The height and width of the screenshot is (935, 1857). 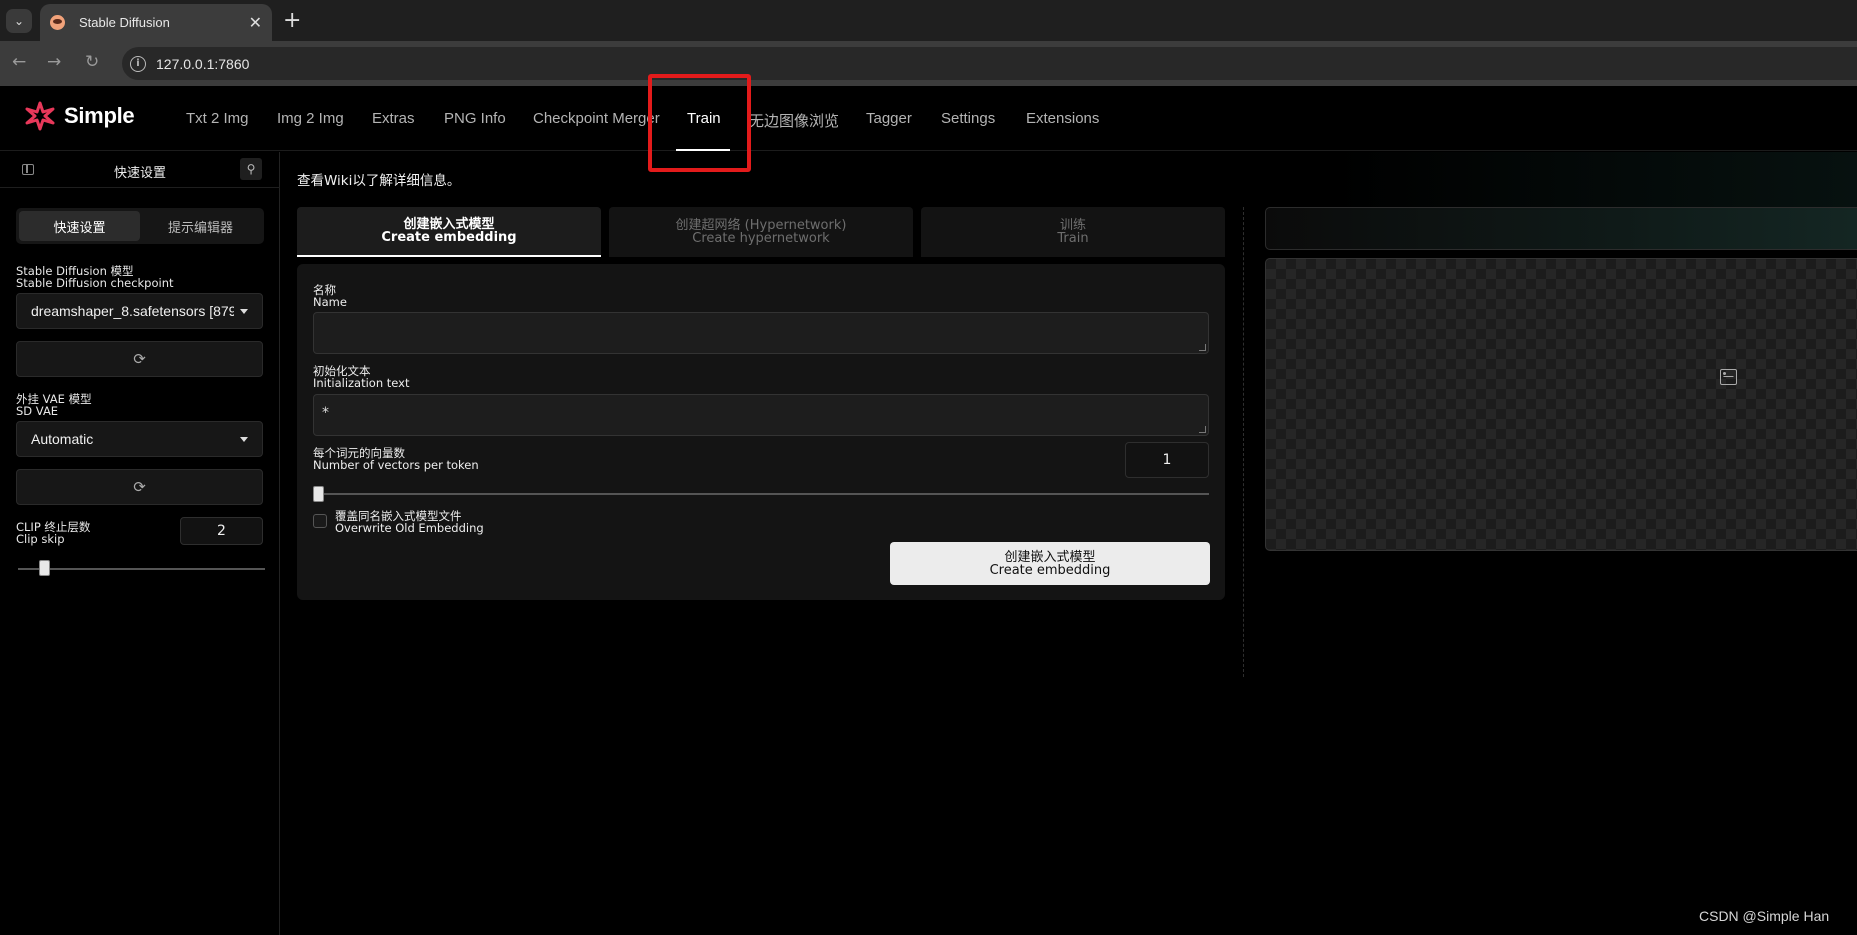 I want to click on vae-label: 外挂 VAE 模型 SD VAE, so click(x=54, y=405).